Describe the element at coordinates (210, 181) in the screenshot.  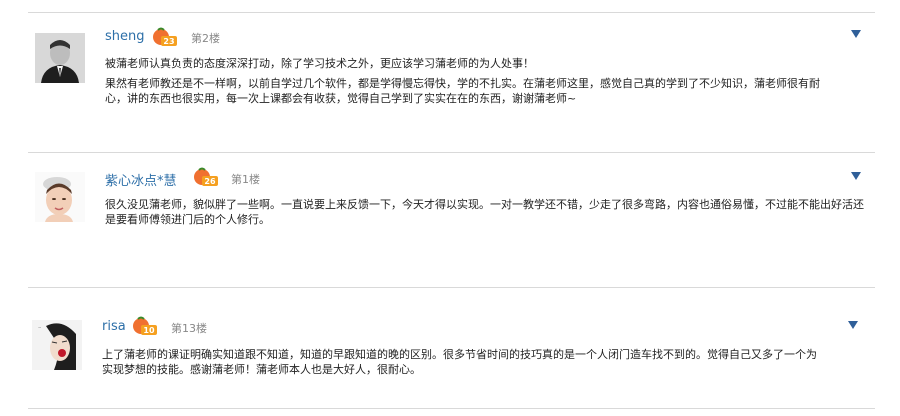
I see `level-text: 26` at that location.